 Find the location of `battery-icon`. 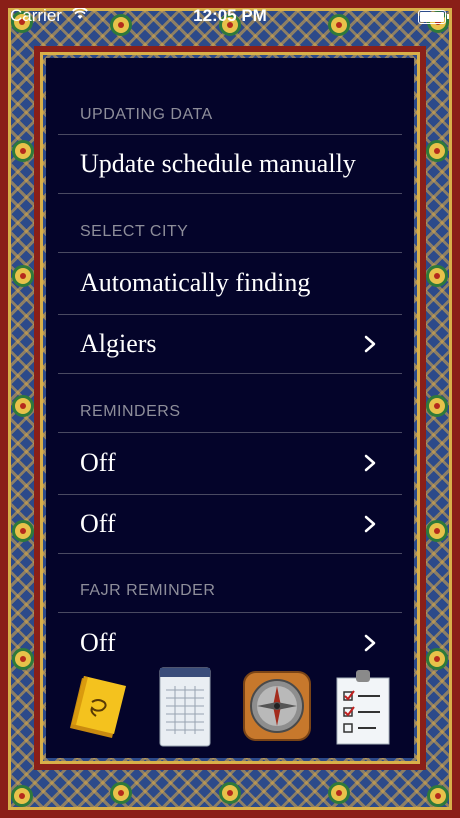

battery-icon is located at coordinates (433, 17).